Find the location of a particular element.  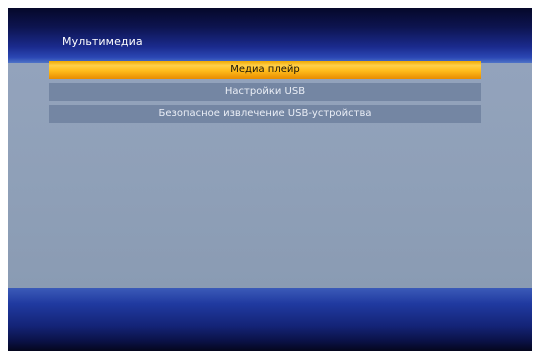

menu-item-media-player: Медиа плейр is located at coordinates (265, 70).